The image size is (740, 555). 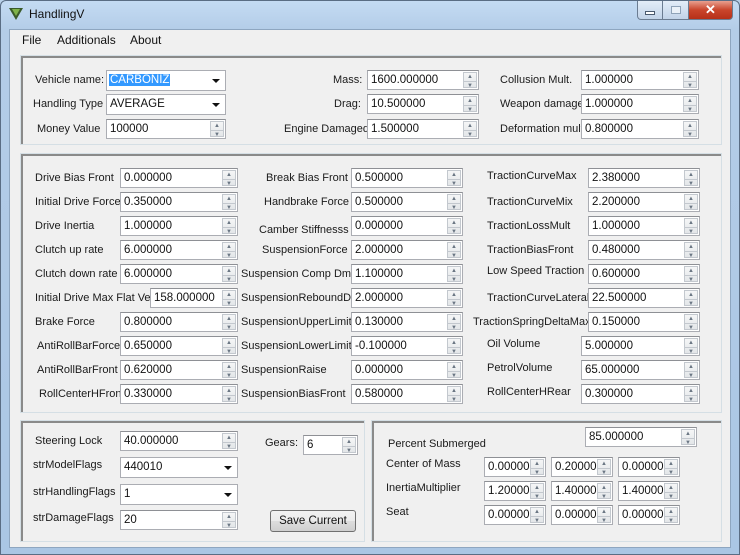 What do you see at coordinates (31, 40) in the screenshot?
I see `menu-file: File` at bounding box center [31, 40].